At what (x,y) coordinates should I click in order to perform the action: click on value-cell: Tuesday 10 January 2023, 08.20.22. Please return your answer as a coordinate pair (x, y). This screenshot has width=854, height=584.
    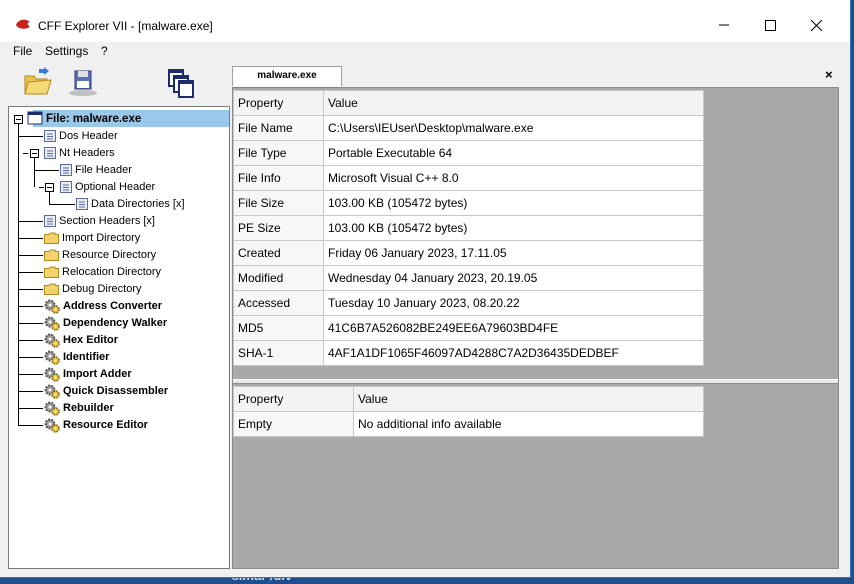
    Looking at the image, I should click on (513, 303).